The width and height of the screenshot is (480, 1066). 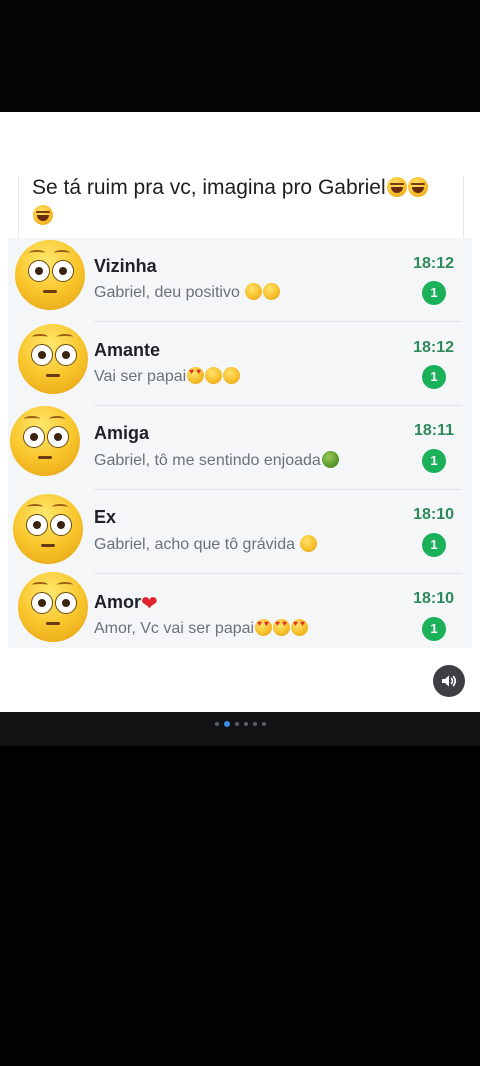 What do you see at coordinates (240, 532) in the screenshot?
I see `chat-row-ex: Ex Gabriel, acho que tô grávida 18:10 1` at bounding box center [240, 532].